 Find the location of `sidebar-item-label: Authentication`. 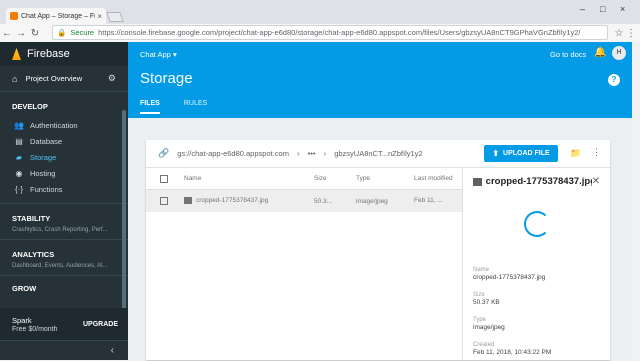

sidebar-item-label: Authentication is located at coordinates (54, 125).